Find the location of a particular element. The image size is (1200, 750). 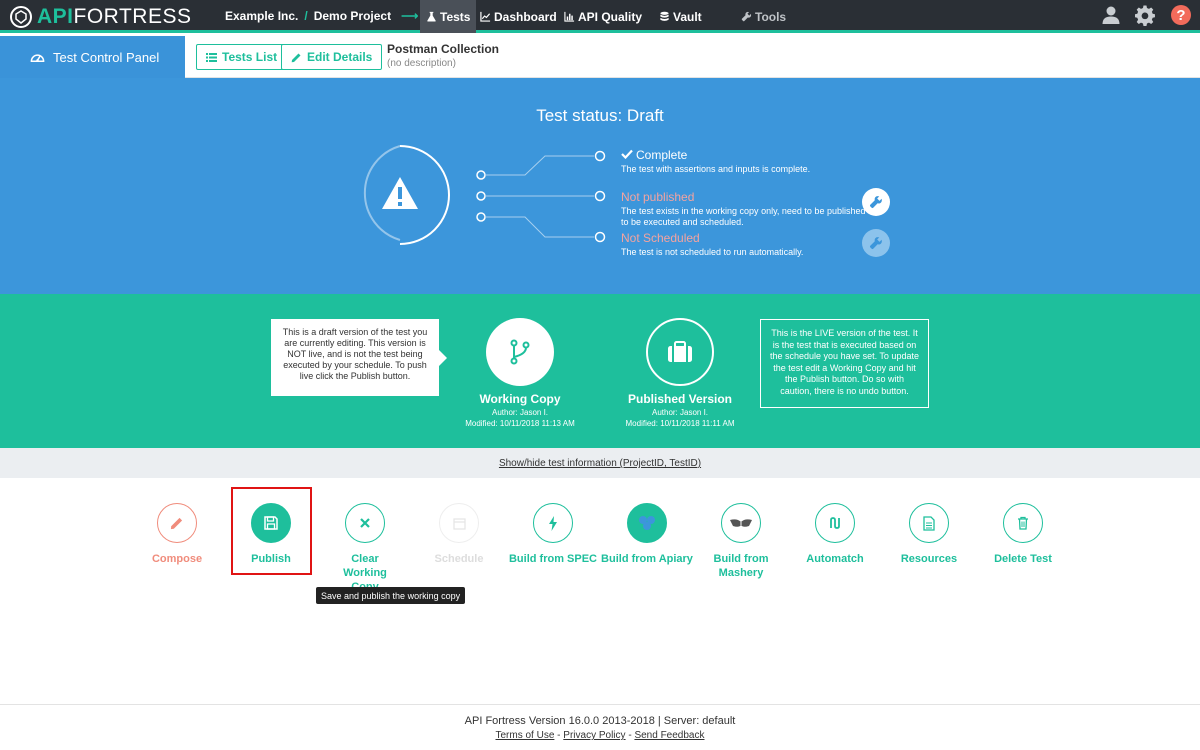

nav-api-quality-label: API Quality is located at coordinates (610, 16).